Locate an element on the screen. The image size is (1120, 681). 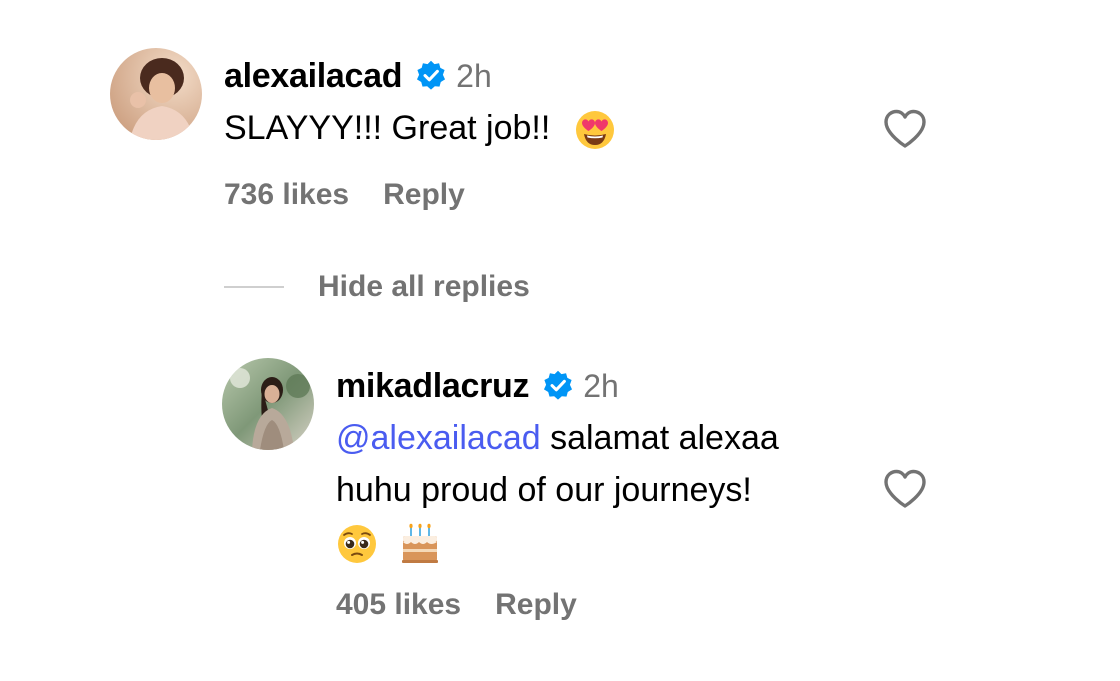
comment-header: alexailacad 2h is located at coordinates (358, 76).